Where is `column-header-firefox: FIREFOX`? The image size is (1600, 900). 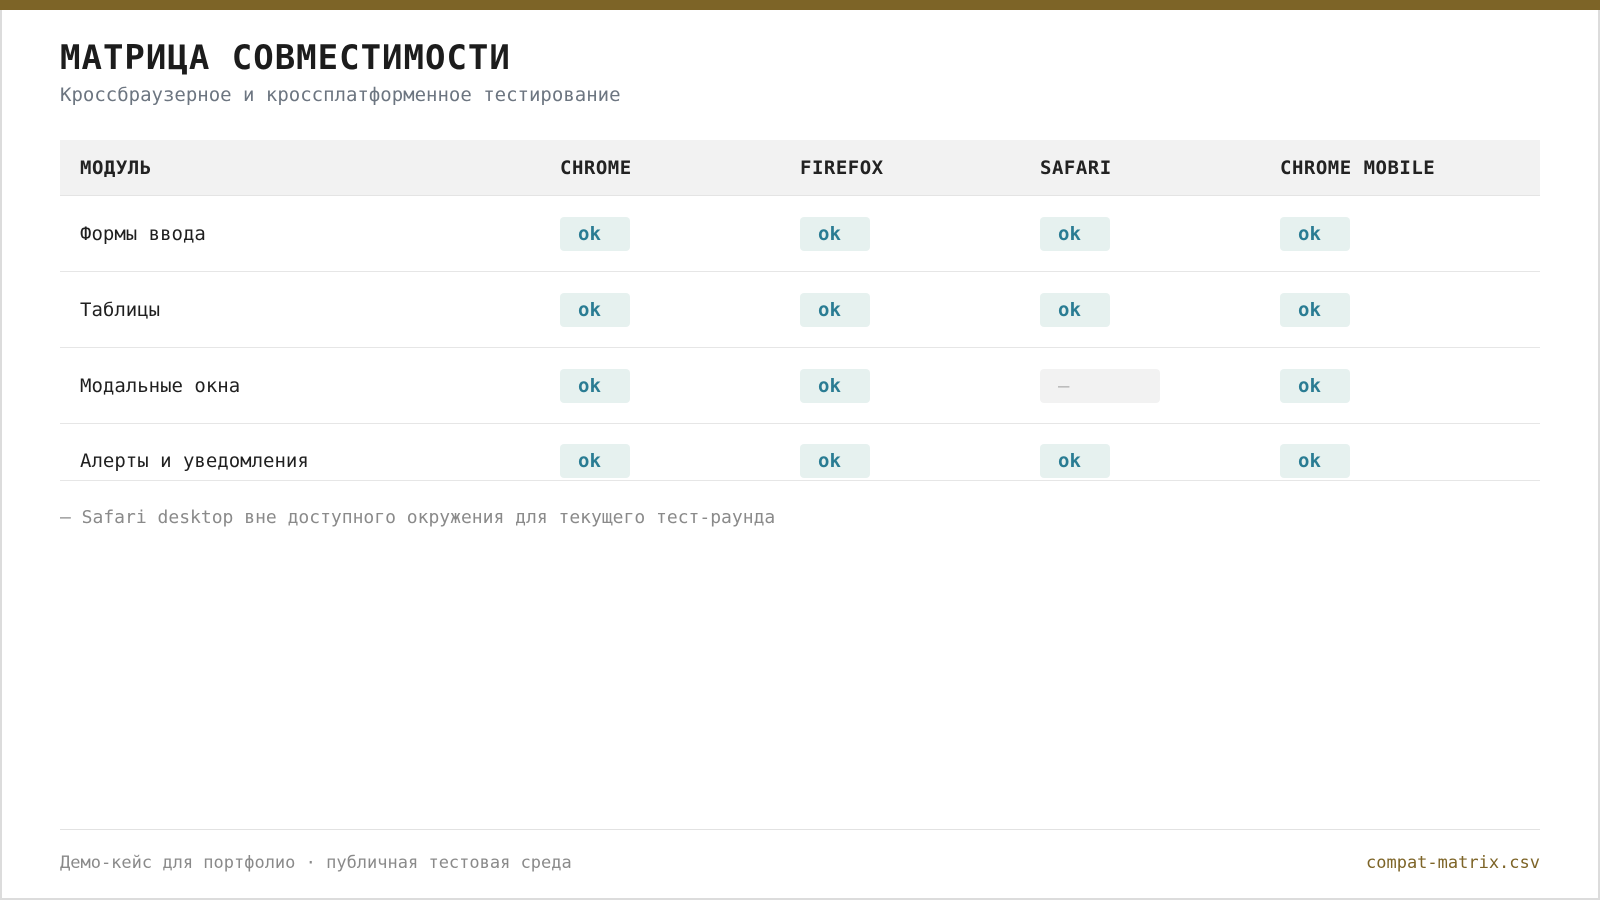 column-header-firefox: FIREFOX is located at coordinates (842, 167).